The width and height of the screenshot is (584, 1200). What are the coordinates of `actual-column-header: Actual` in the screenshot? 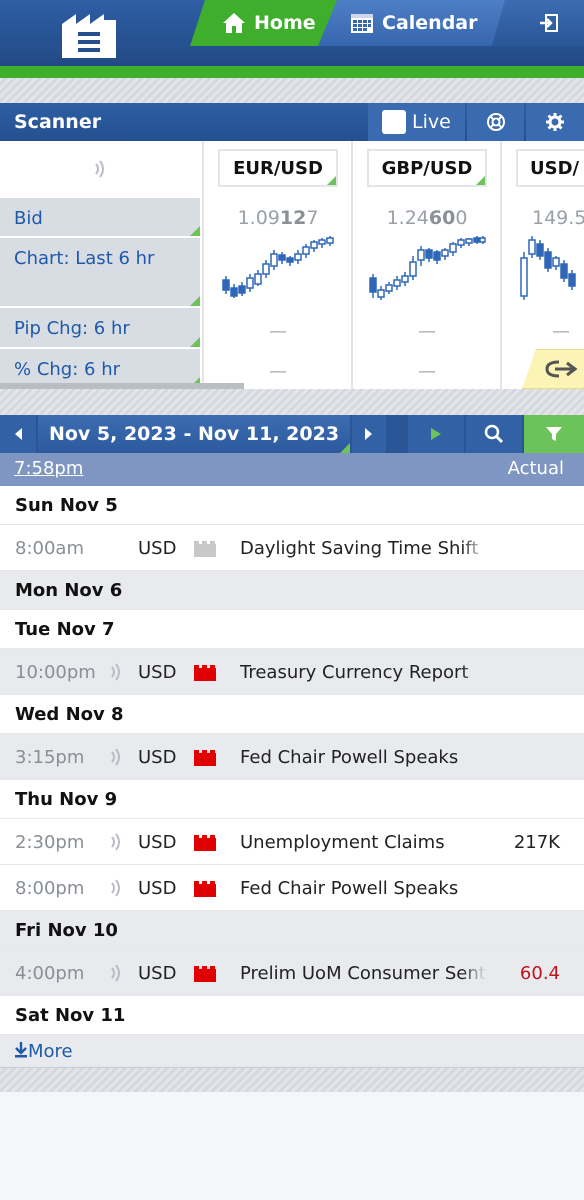 It's located at (535, 468).